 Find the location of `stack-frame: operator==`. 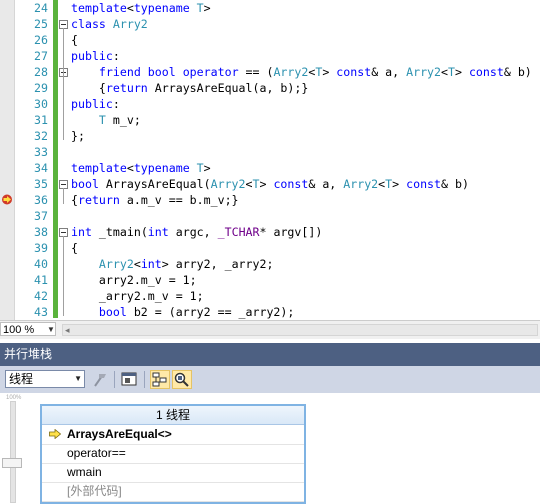

stack-frame: operator== is located at coordinates (173, 454).